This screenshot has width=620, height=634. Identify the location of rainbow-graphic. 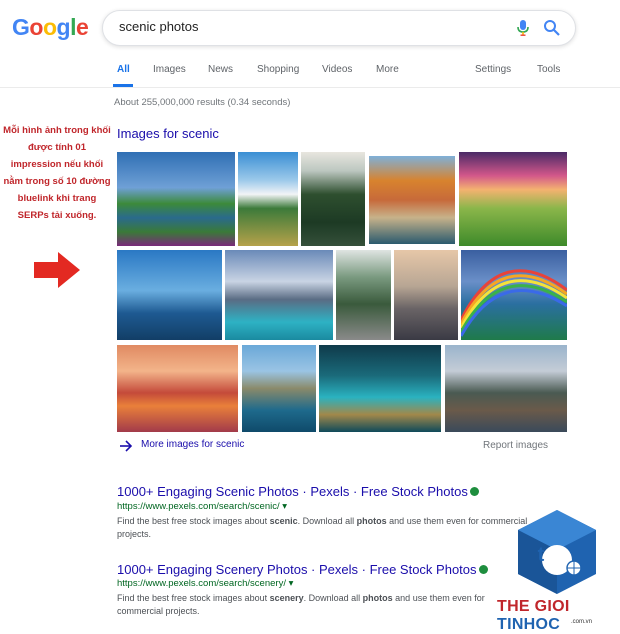
(514, 303).